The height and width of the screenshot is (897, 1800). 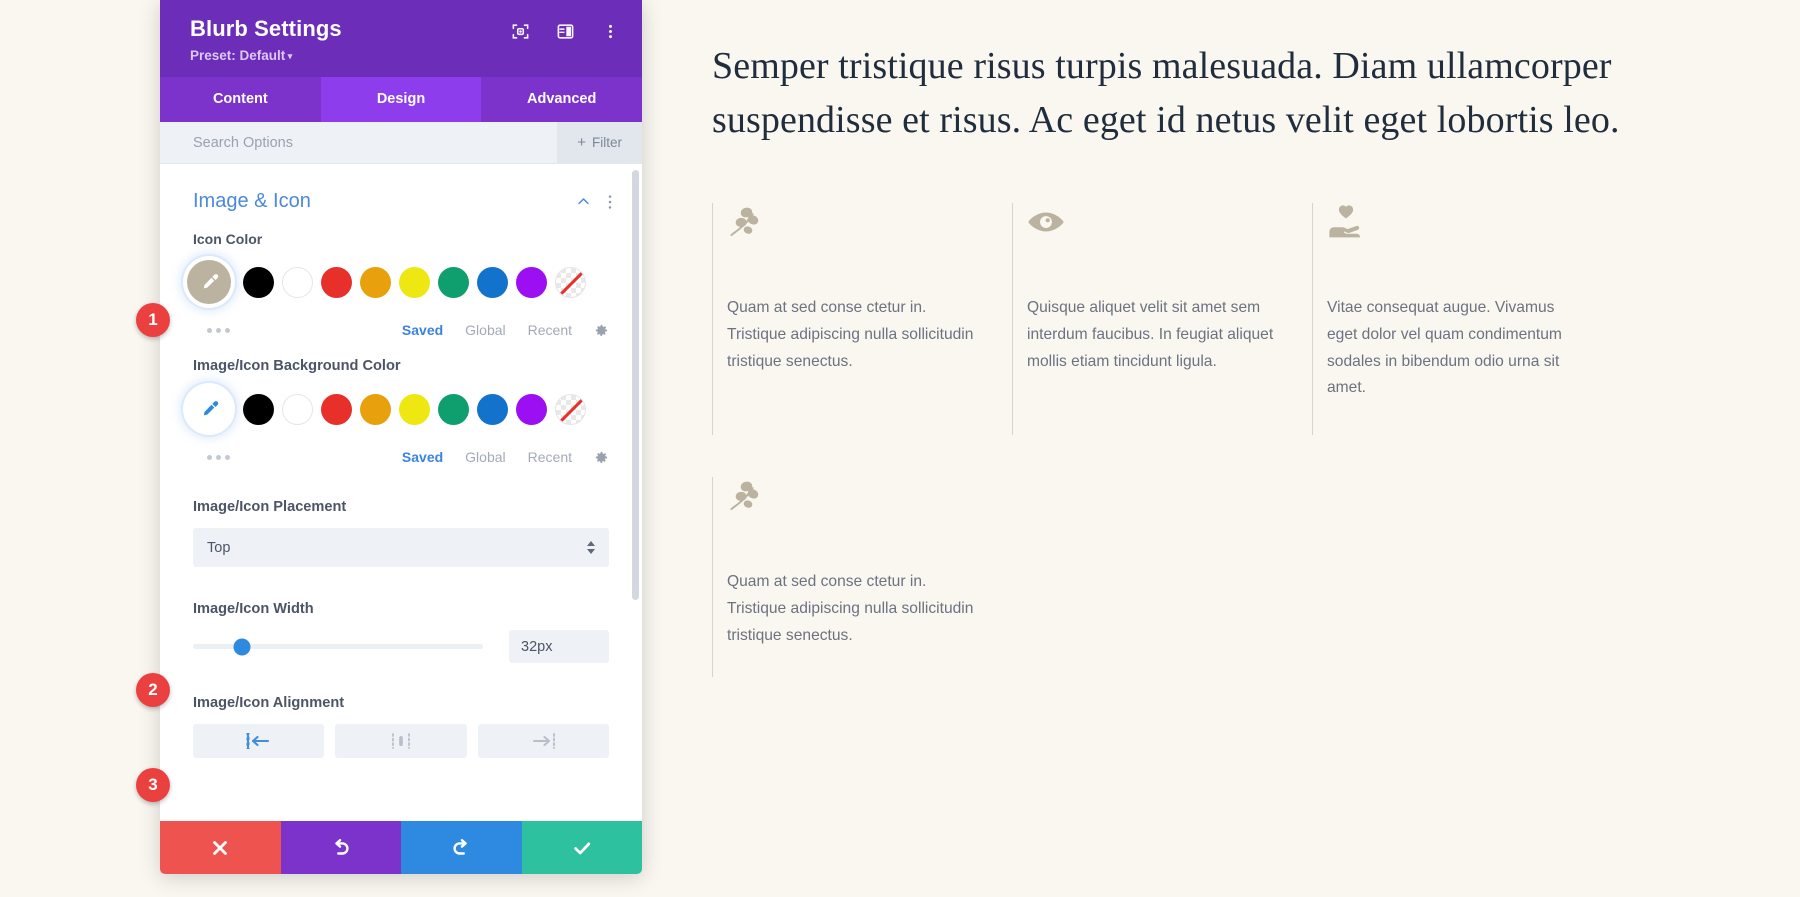 What do you see at coordinates (338, 647) in the screenshot?
I see `slider-track` at bounding box center [338, 647].